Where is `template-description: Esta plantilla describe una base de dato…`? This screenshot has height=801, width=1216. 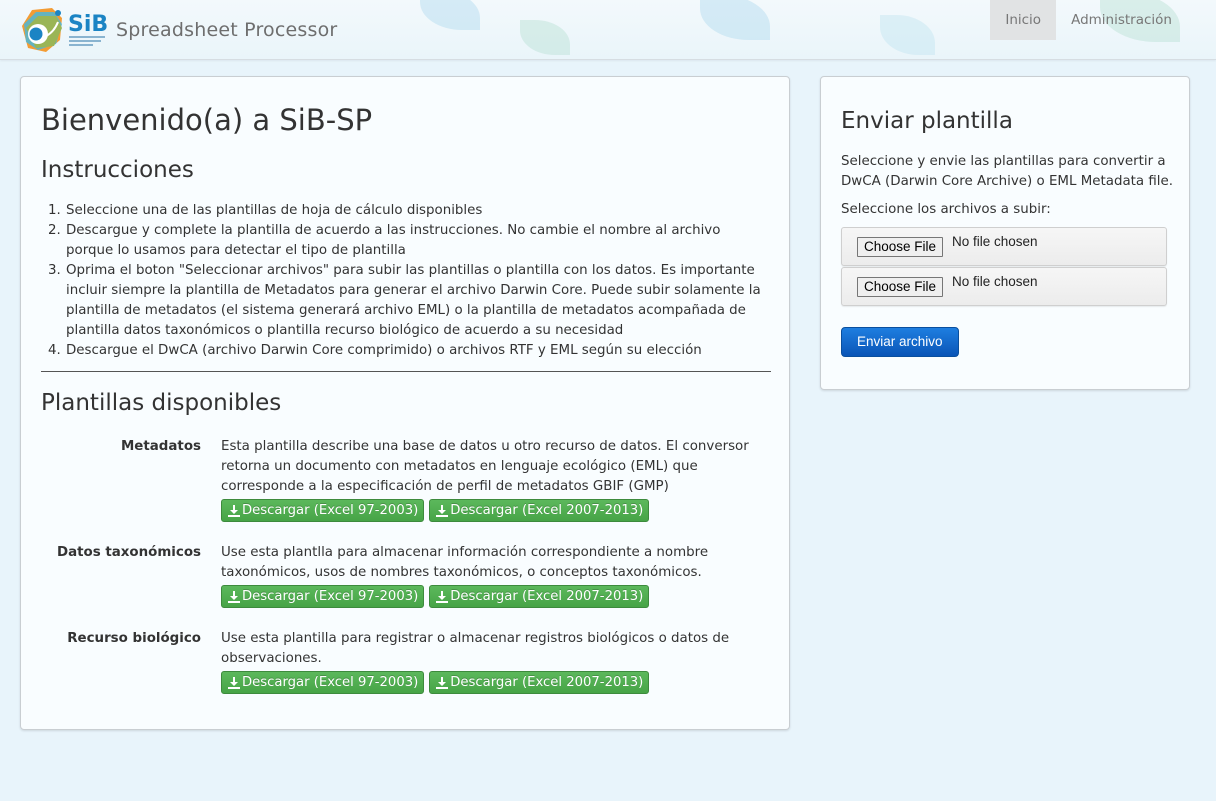 template-description: Esta plantilla describe una base de dato… is located at coordinates (485, 466).